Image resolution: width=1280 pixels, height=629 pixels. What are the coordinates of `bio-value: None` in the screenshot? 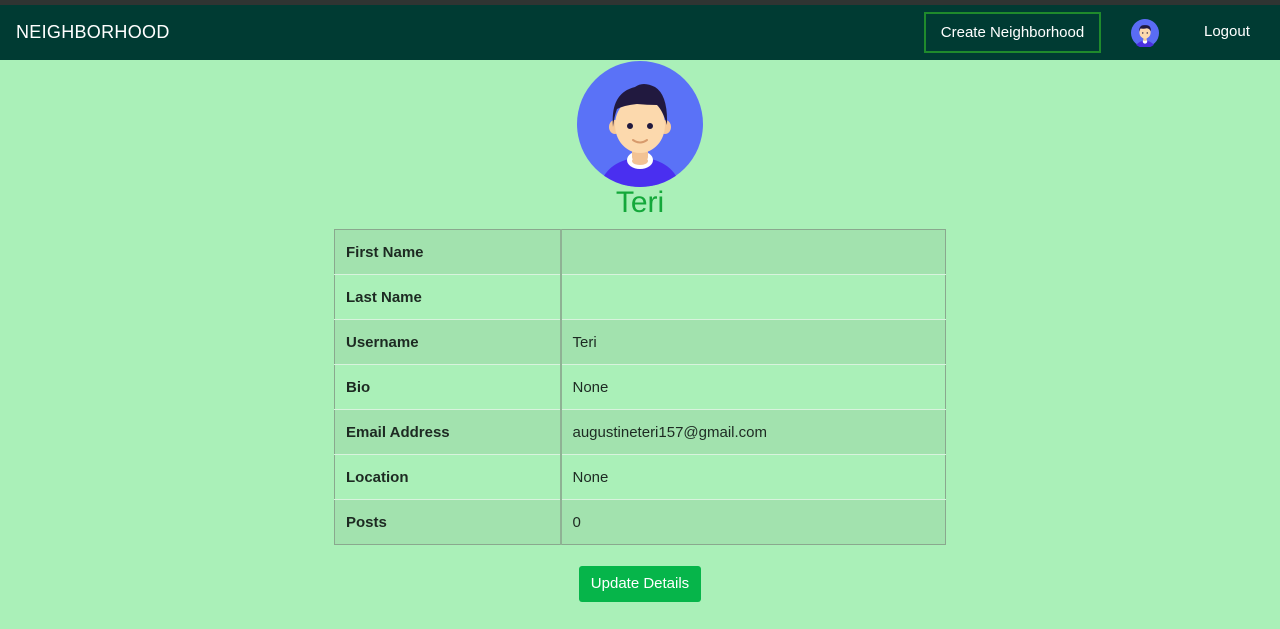 It's located at (753, 387).